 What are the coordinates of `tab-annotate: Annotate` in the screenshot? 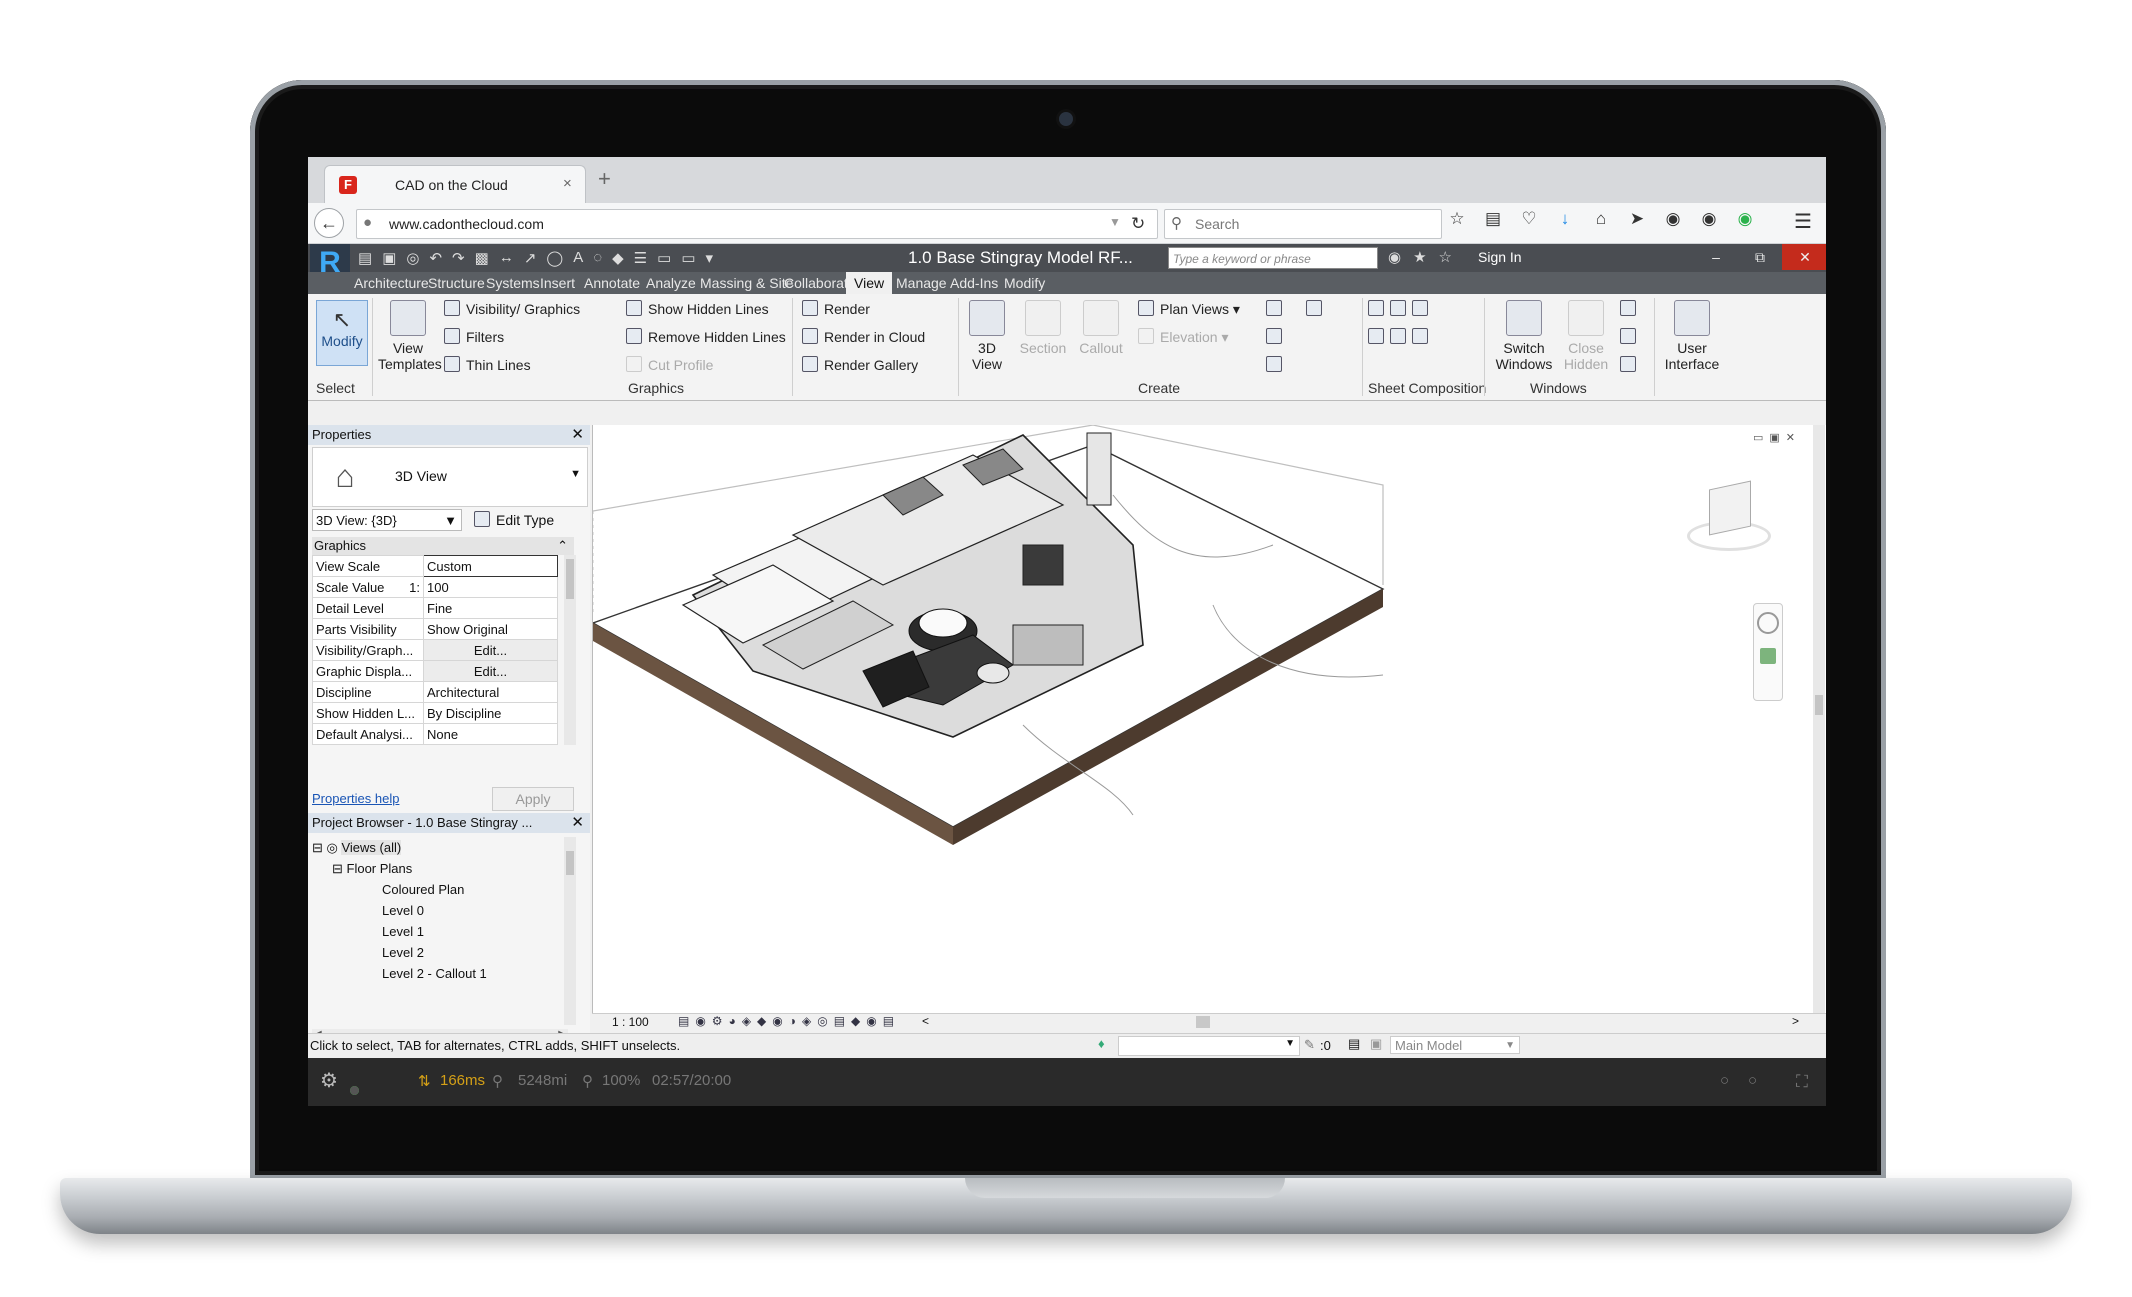 It's located at (612, 283).